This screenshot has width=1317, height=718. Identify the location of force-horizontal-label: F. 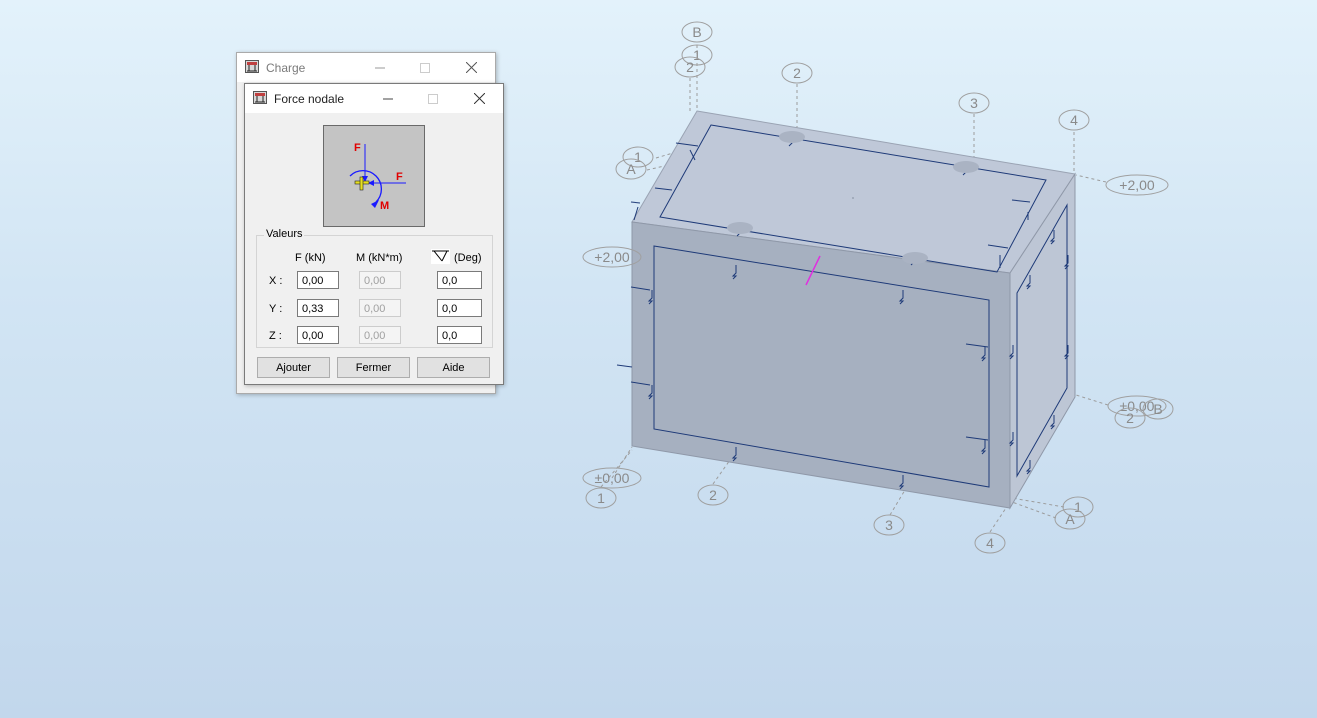
(399, 177).